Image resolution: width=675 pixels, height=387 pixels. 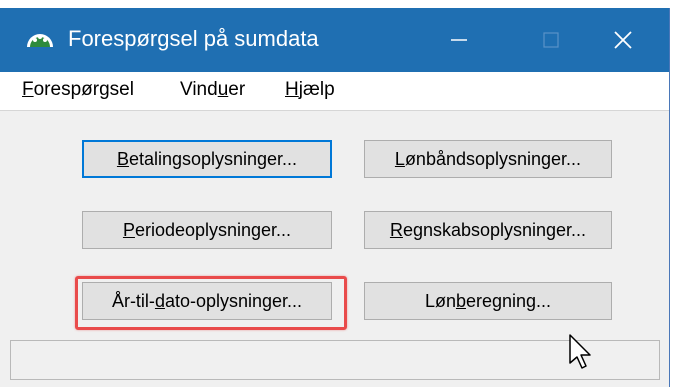 I want to click on menu-bar: Forespørgsel Vinduer Hjælp, so click(x=334, y=91).